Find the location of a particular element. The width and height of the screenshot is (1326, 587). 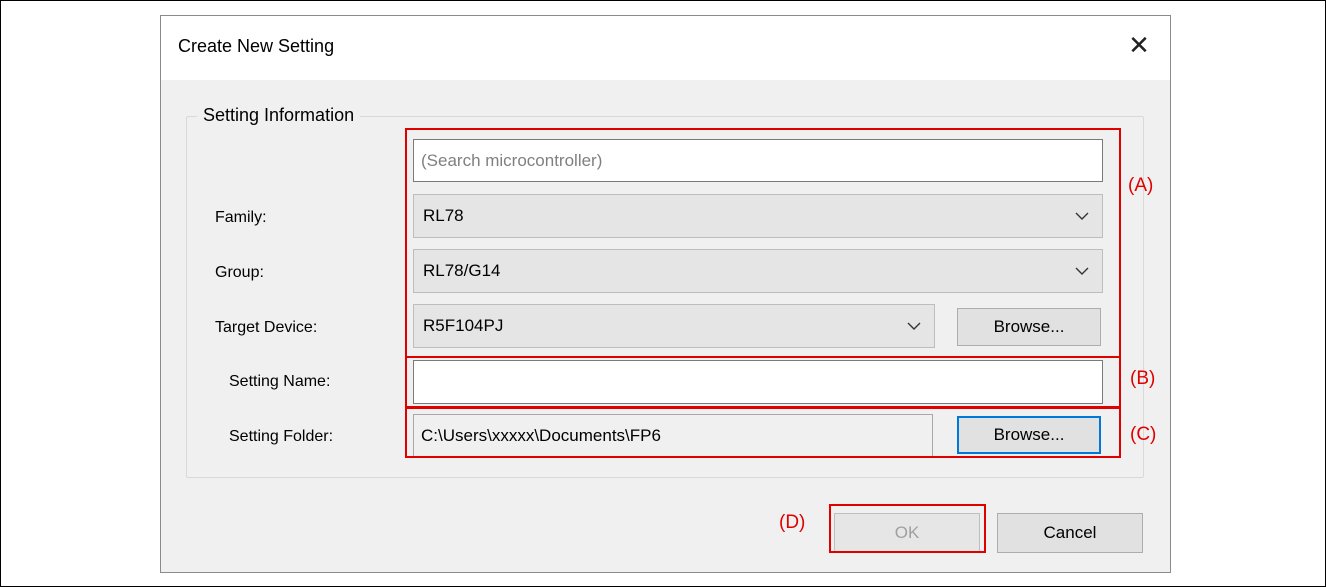

annotation-box-d is located at coordinates (907, 528).